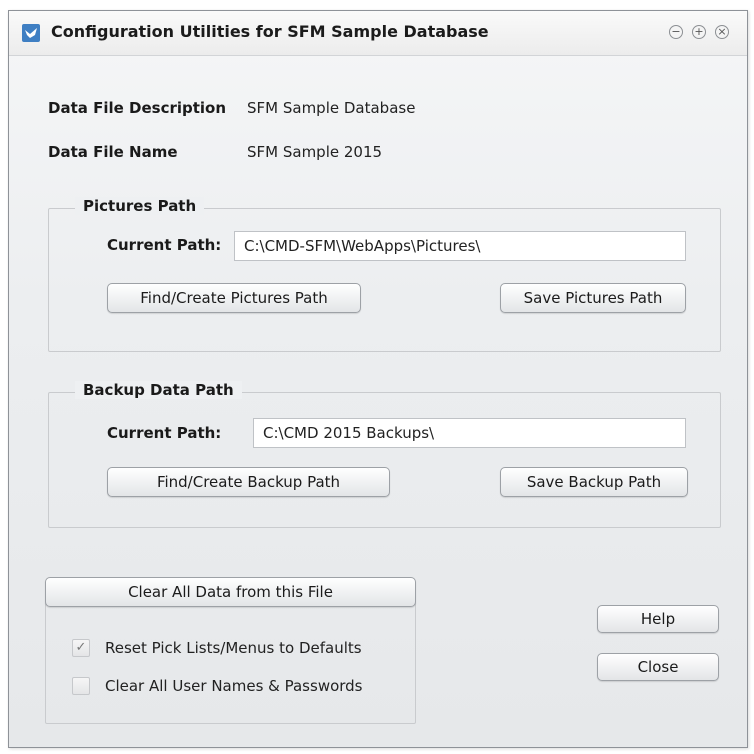  I want to click on clear-user-names-checkbox, so click(81, 686).